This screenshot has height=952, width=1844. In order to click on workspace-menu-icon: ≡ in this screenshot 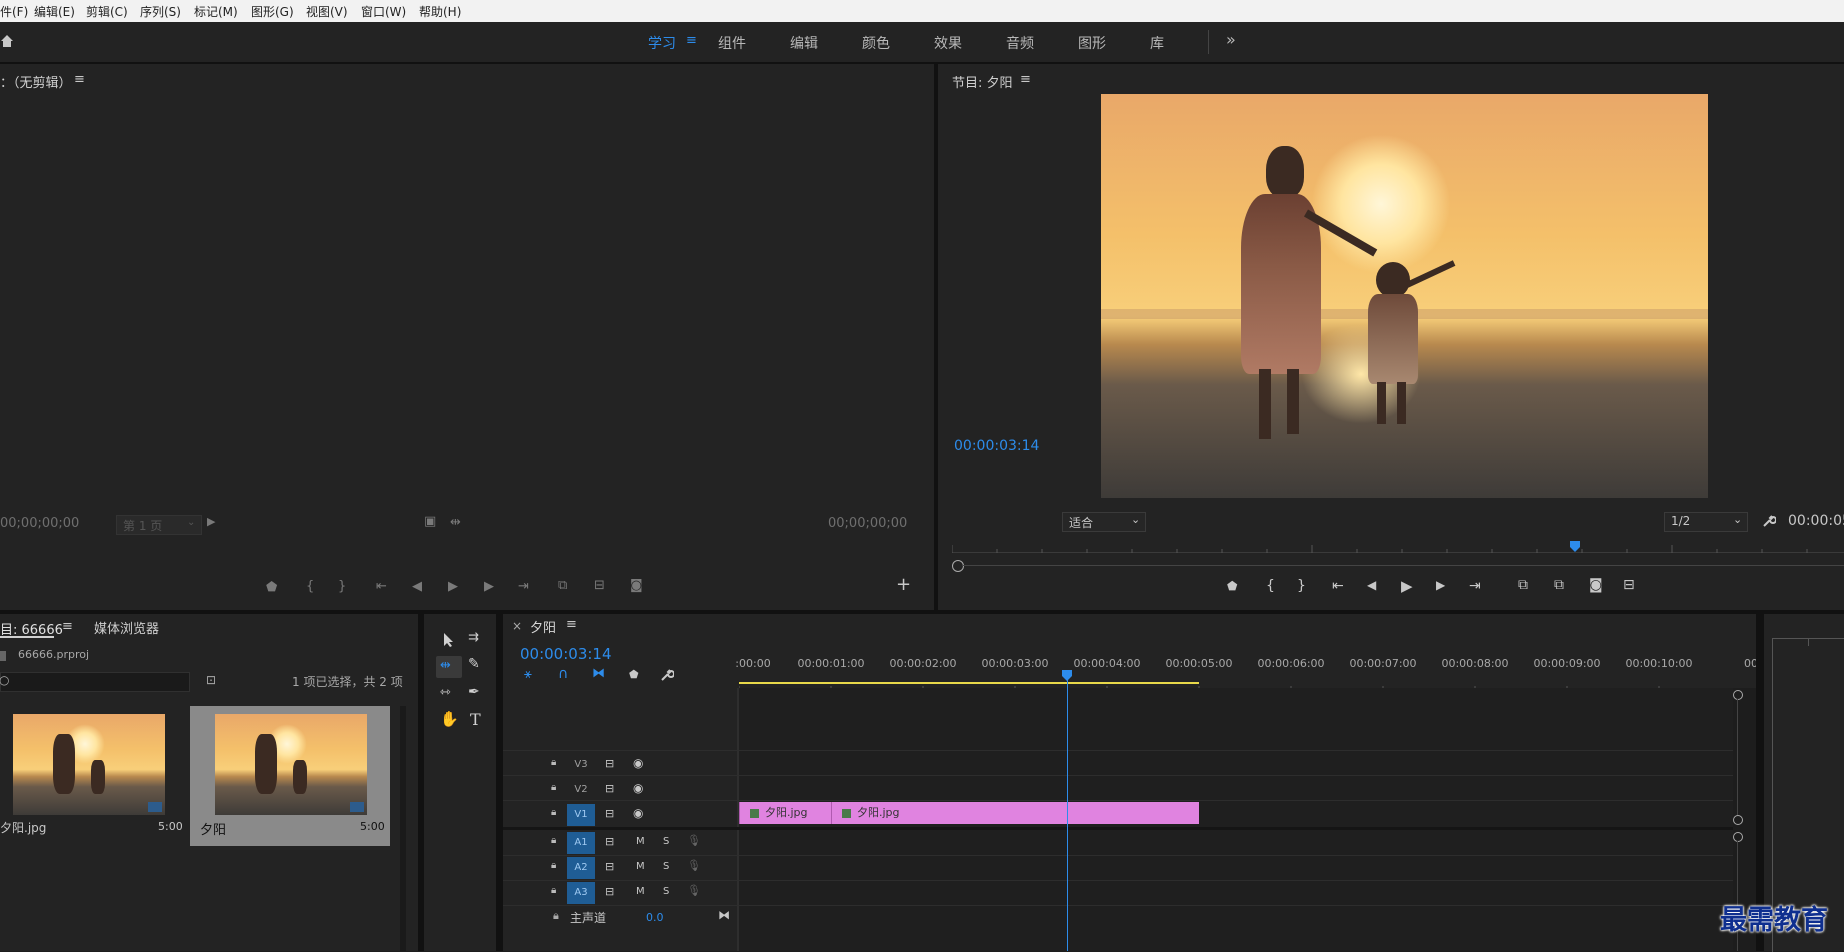, I will do `click(691, 40)`.